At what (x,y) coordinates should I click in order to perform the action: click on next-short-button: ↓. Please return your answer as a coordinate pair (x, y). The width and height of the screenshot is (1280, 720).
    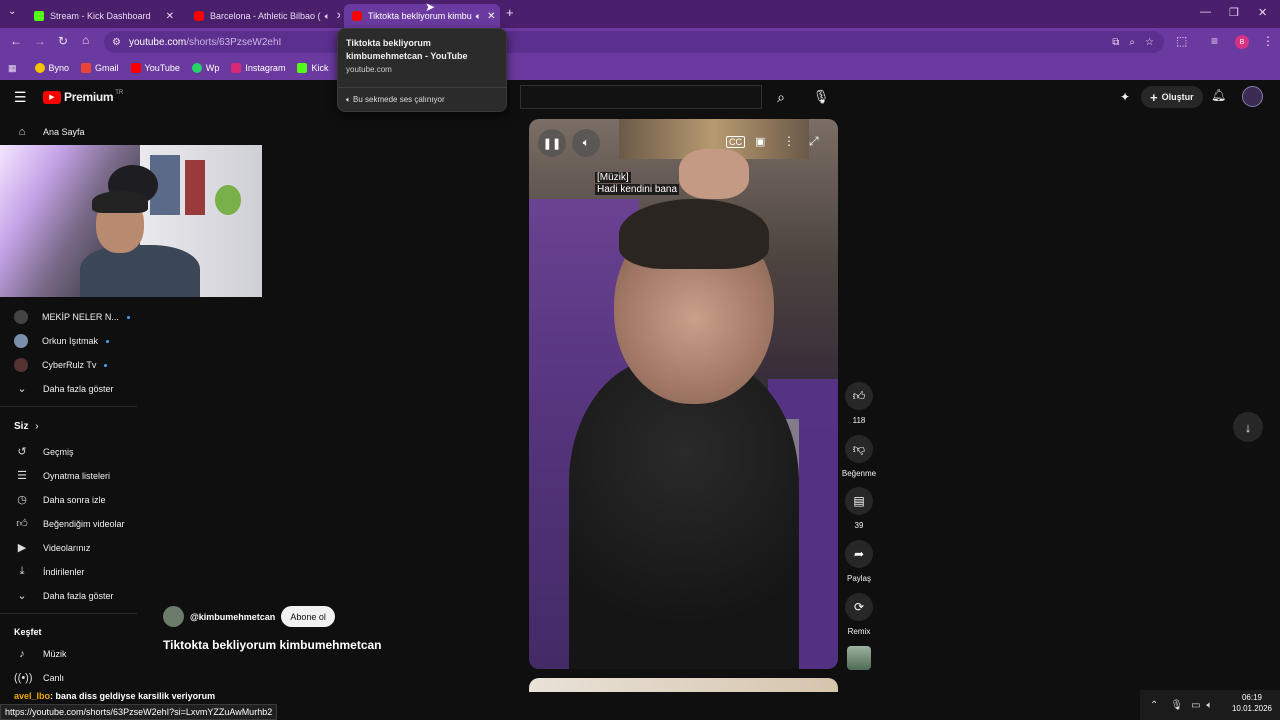
    Looking at the image, I should click on (1248, 427).